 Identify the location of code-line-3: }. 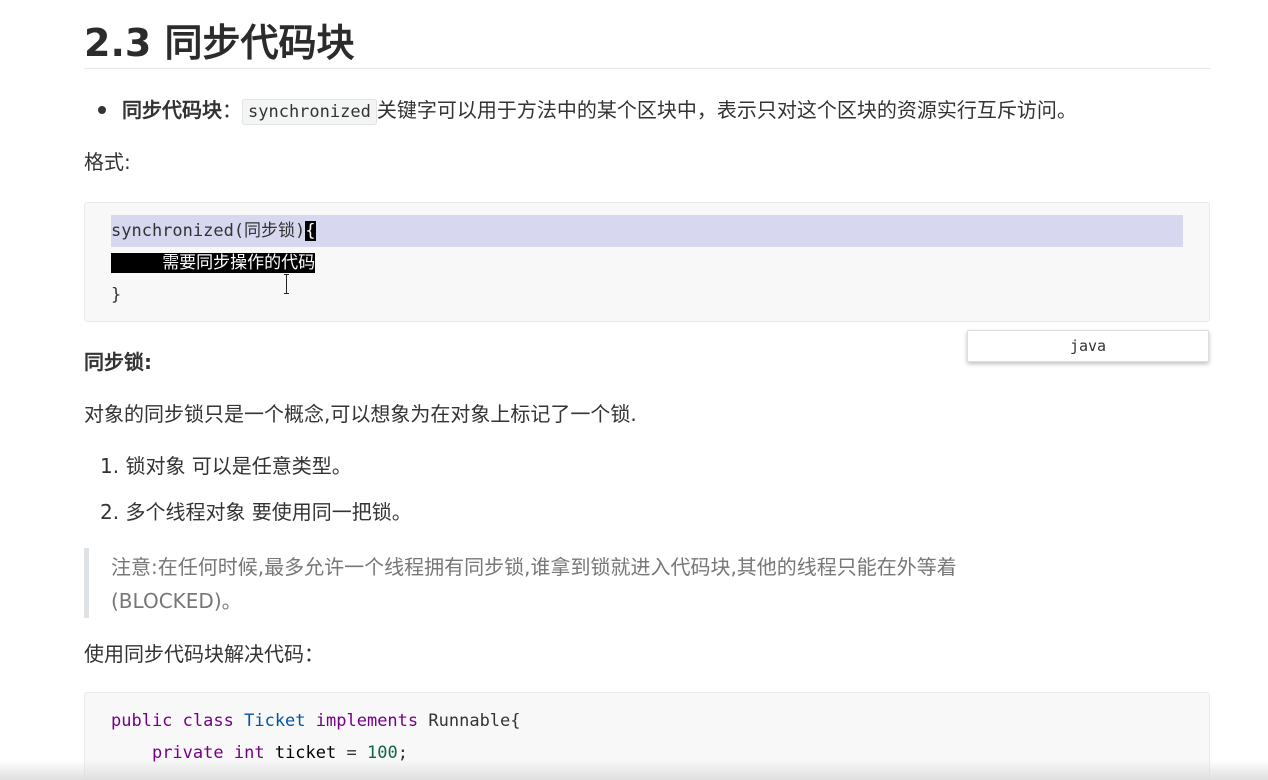
(116, 295).